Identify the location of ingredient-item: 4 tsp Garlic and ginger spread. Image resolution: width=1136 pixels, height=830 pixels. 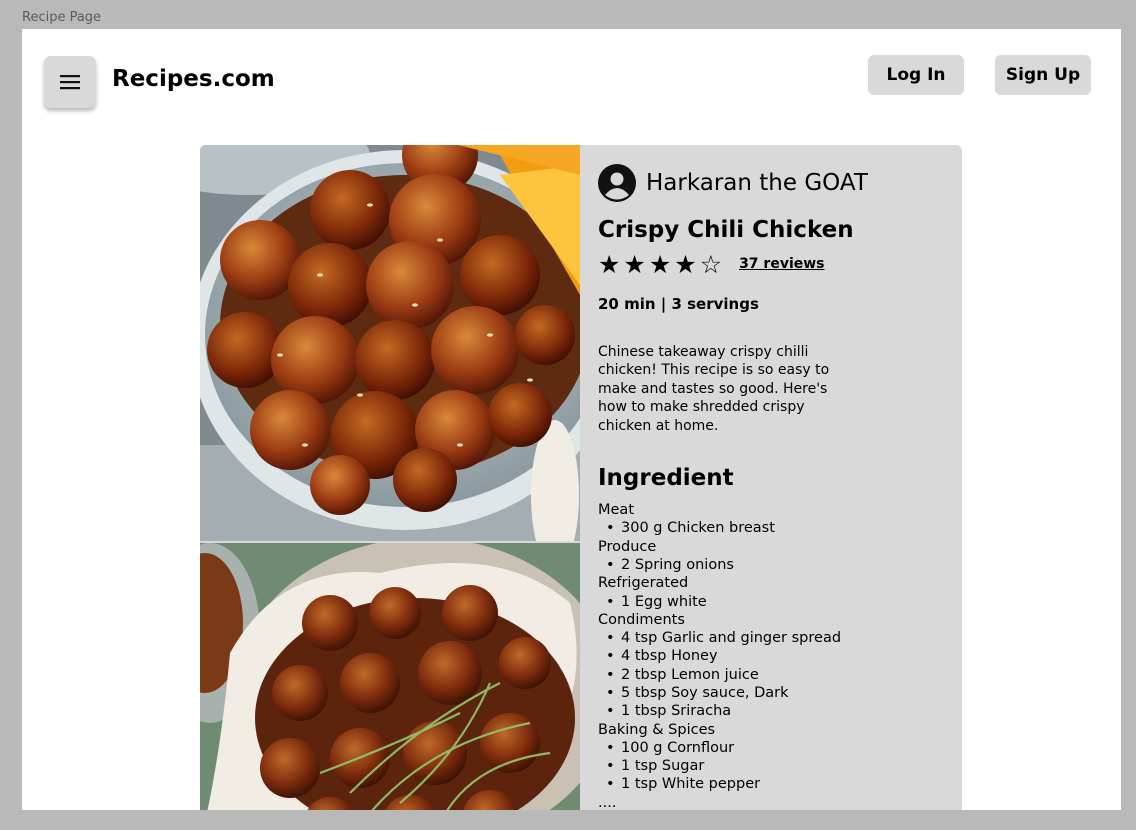
(773, 638).